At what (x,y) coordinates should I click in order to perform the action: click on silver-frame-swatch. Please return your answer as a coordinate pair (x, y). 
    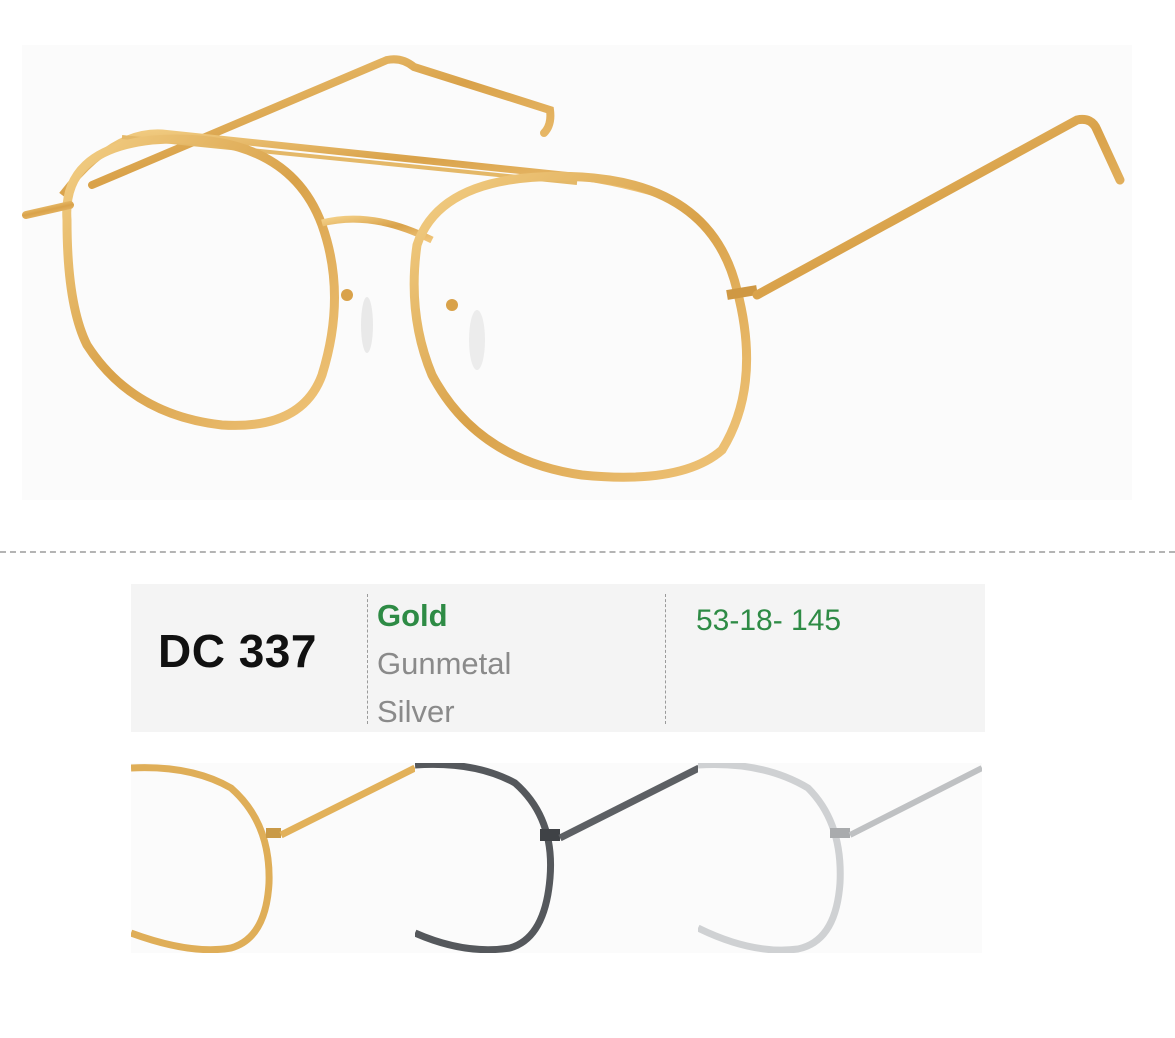
    Looking at the image, I should click on (840, 858).